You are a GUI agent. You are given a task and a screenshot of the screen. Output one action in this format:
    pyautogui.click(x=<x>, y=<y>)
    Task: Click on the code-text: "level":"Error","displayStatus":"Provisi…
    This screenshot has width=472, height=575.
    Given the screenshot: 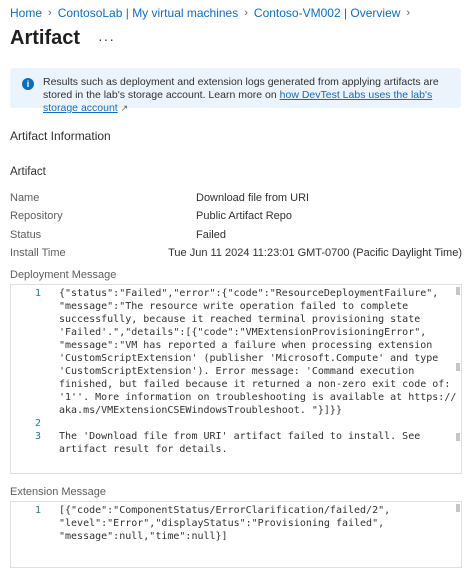 What is the action you would take?
    pyautogui.click(x=222, y=523)
    